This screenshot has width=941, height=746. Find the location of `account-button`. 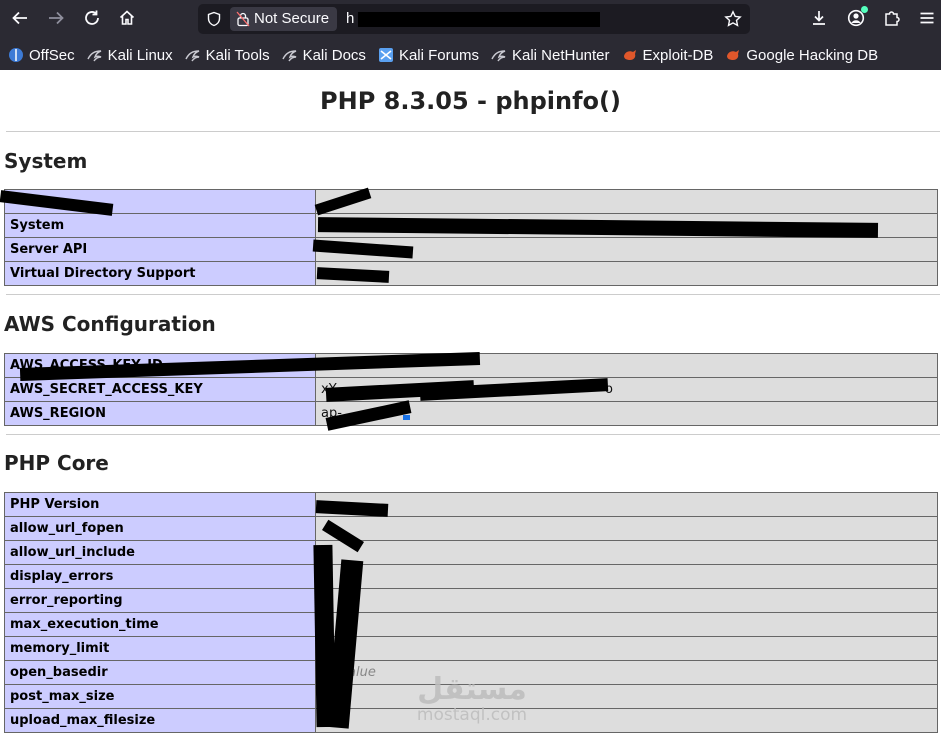

account-button is located at coordinates (856, 18).